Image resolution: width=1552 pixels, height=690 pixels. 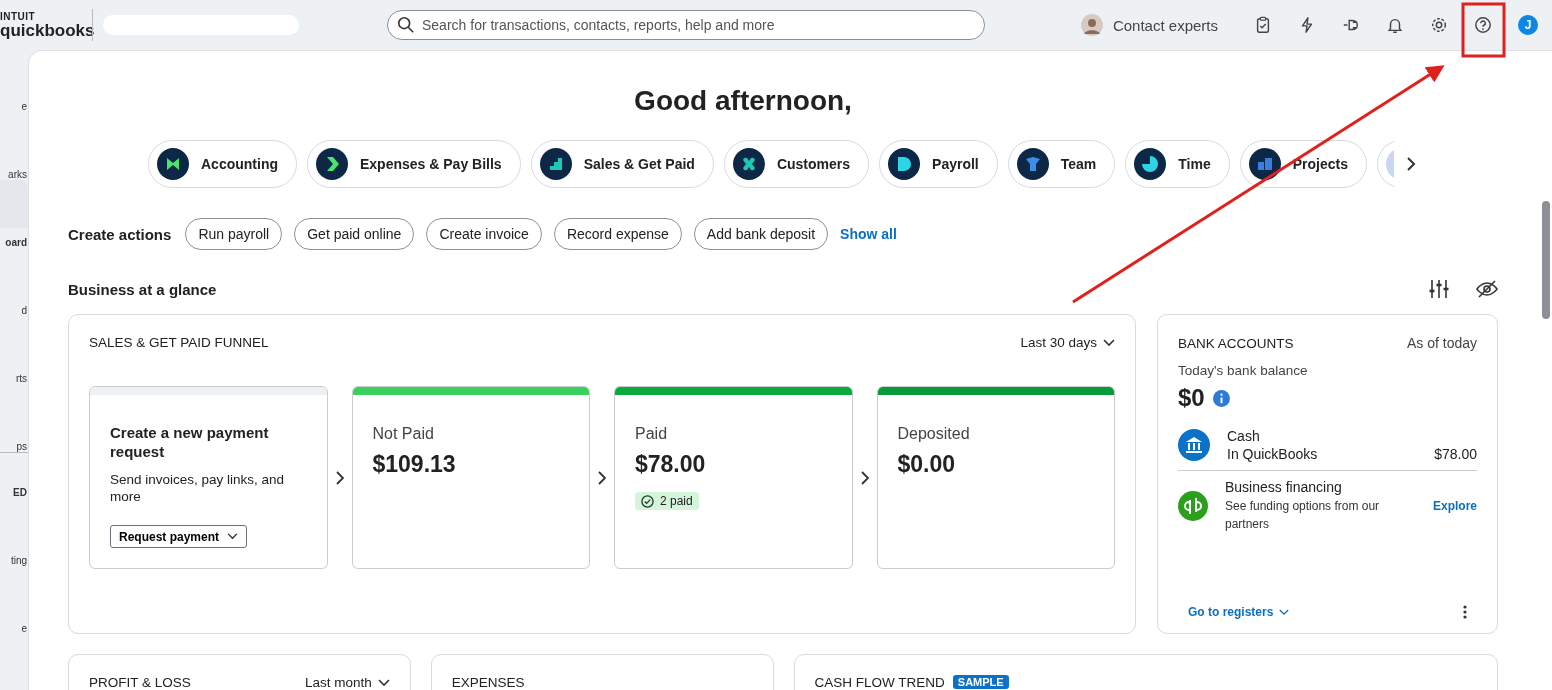 I want to click on stage-label: Deposited, so click(x=934, y=434).